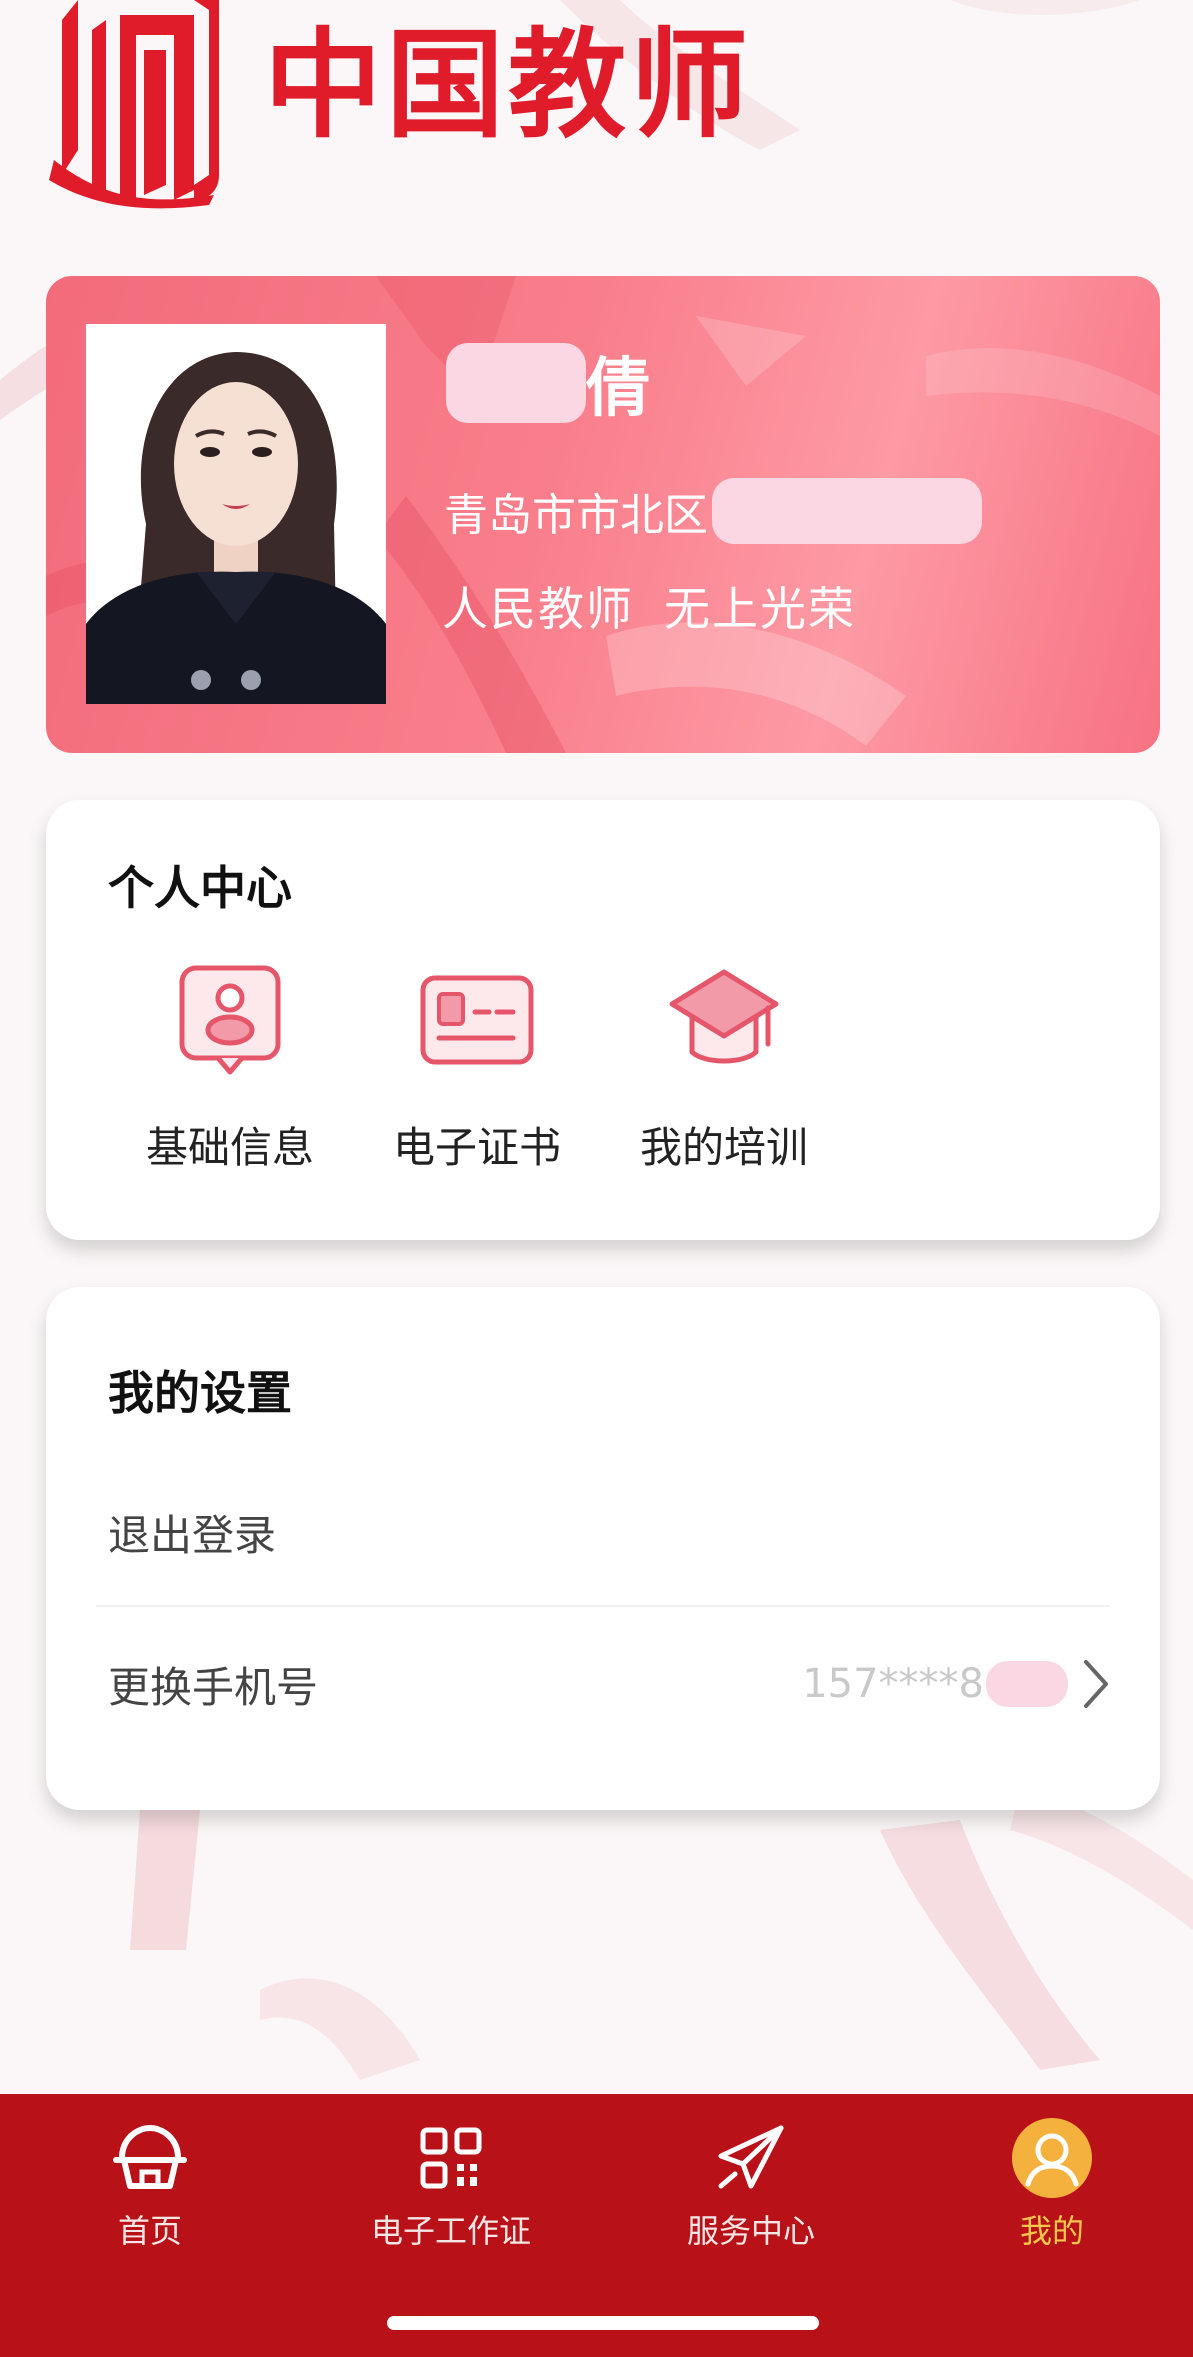  I want to click on profile-region: 青岛市市北区, so click(713, 511).